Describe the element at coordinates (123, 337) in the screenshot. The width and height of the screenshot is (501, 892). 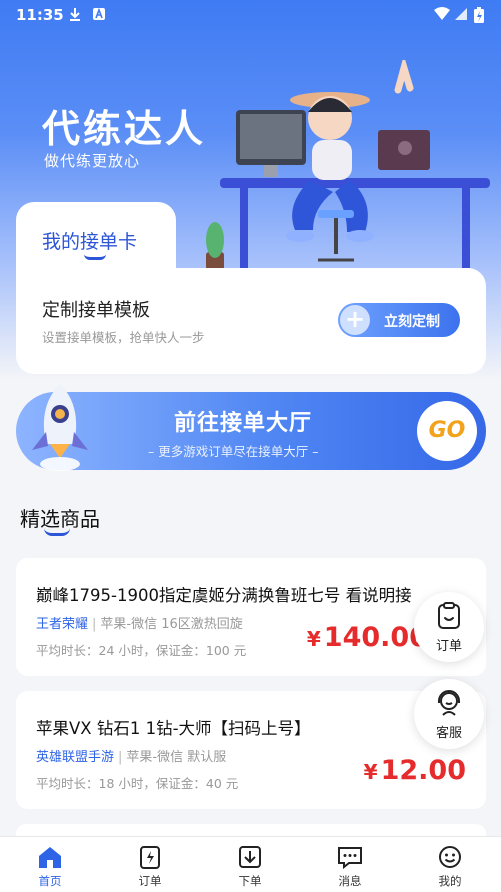
I see `template-subtitle: 设置接单模板，抢单快人一步` at that location.